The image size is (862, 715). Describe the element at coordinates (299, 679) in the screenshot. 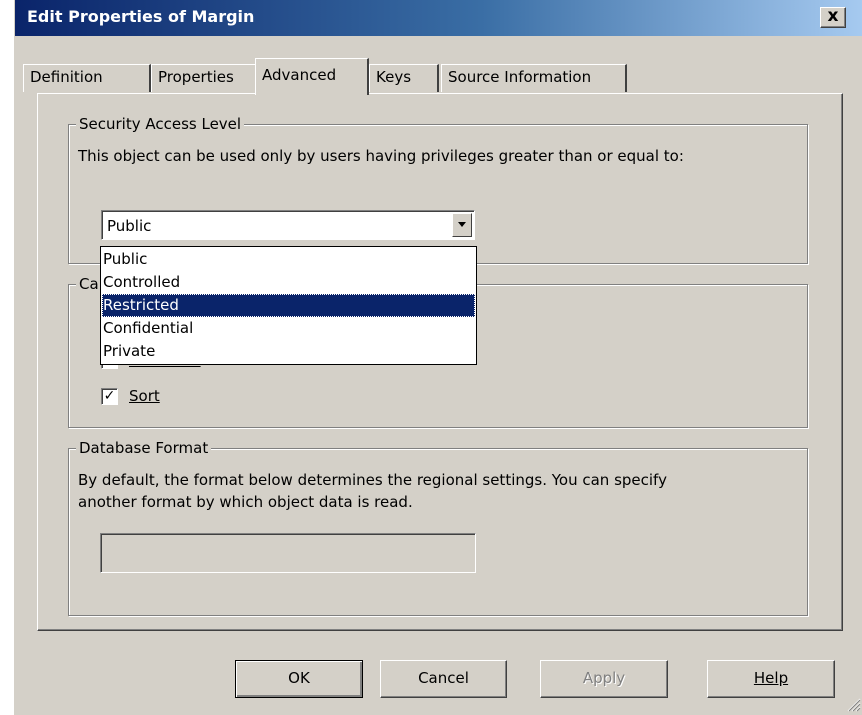

I see `ok-button: OK` at that location.